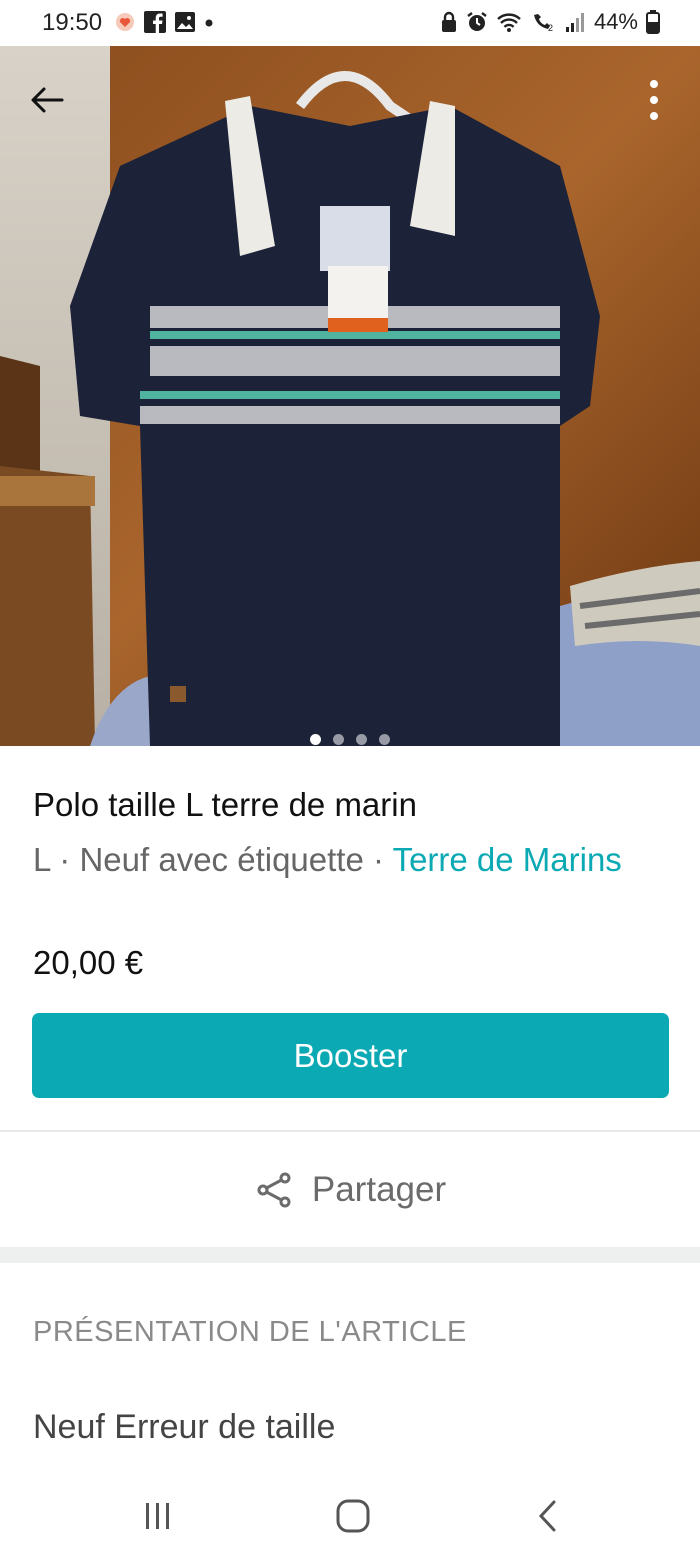 Image resolution: width=700 pixels, height=1559 pixels. I want to click on item-price: 20,00 €, so click(88, 962).